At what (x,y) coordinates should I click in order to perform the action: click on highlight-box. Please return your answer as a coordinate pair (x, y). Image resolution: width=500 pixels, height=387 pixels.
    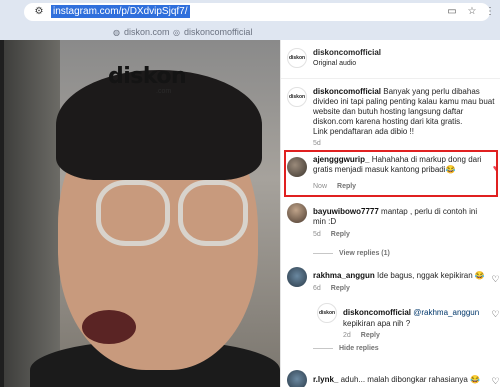
    Looking at the image, I should click on (391, 173).